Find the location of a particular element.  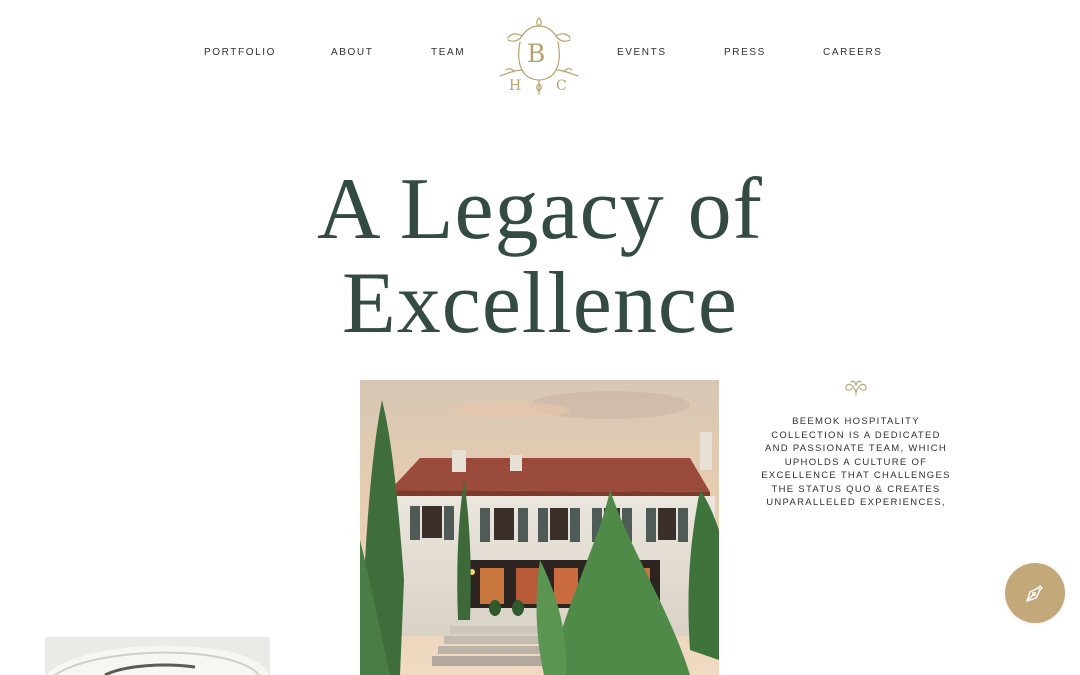

nav-events: EVENTS is located at coordinates (642, 52).